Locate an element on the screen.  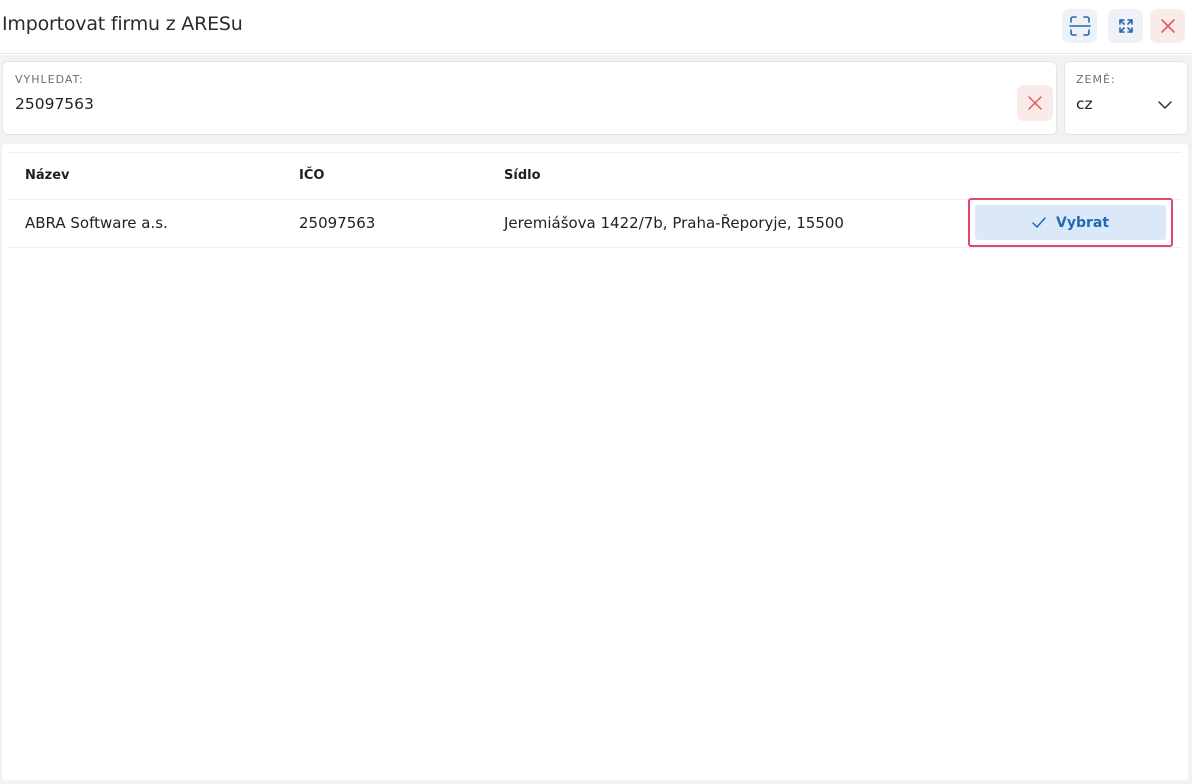
check-icon is located at coordinates (1039, 222).